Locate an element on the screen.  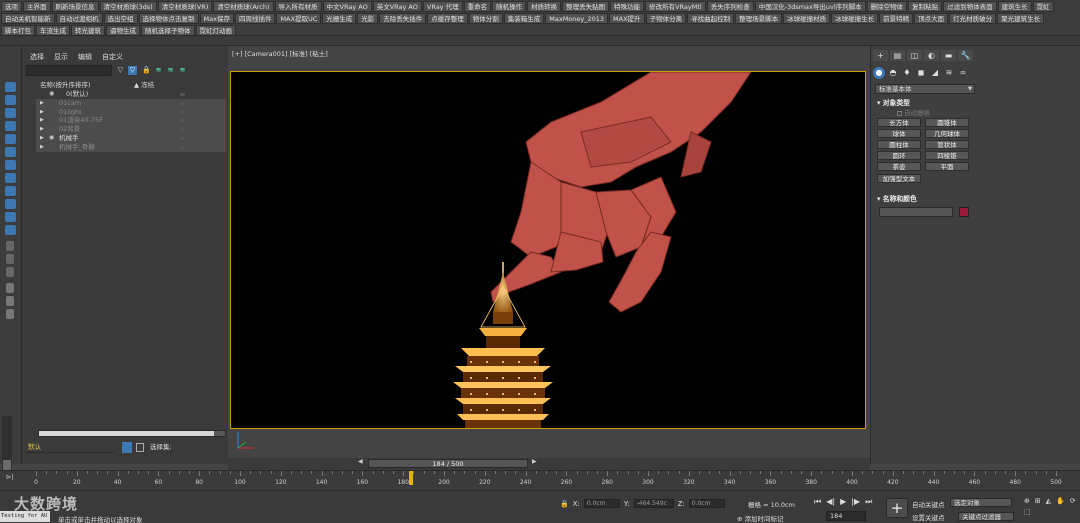
maxscript-listener: Testing for AU is located at coordinates (25, 516).